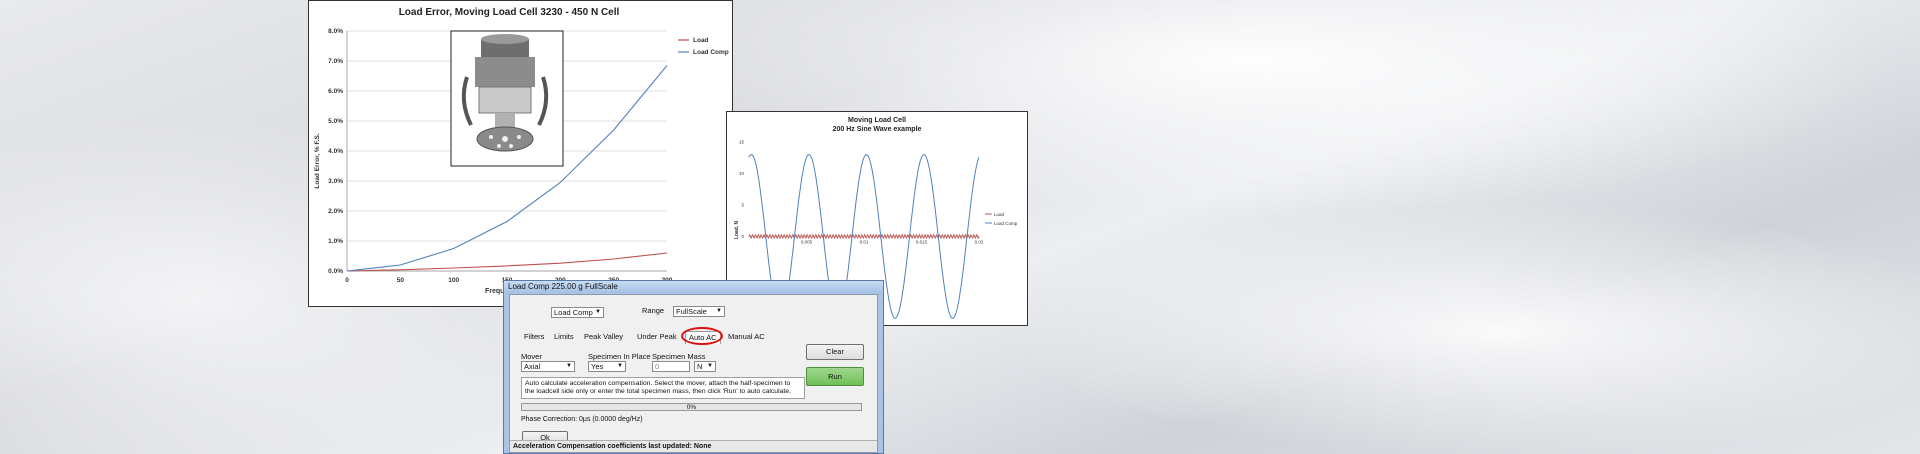 The width and height of the screenshot is (1920, 454). Describe the element at coordinates (705, 366) in the screenshot. I see `unit-select: N ▼` at that location.